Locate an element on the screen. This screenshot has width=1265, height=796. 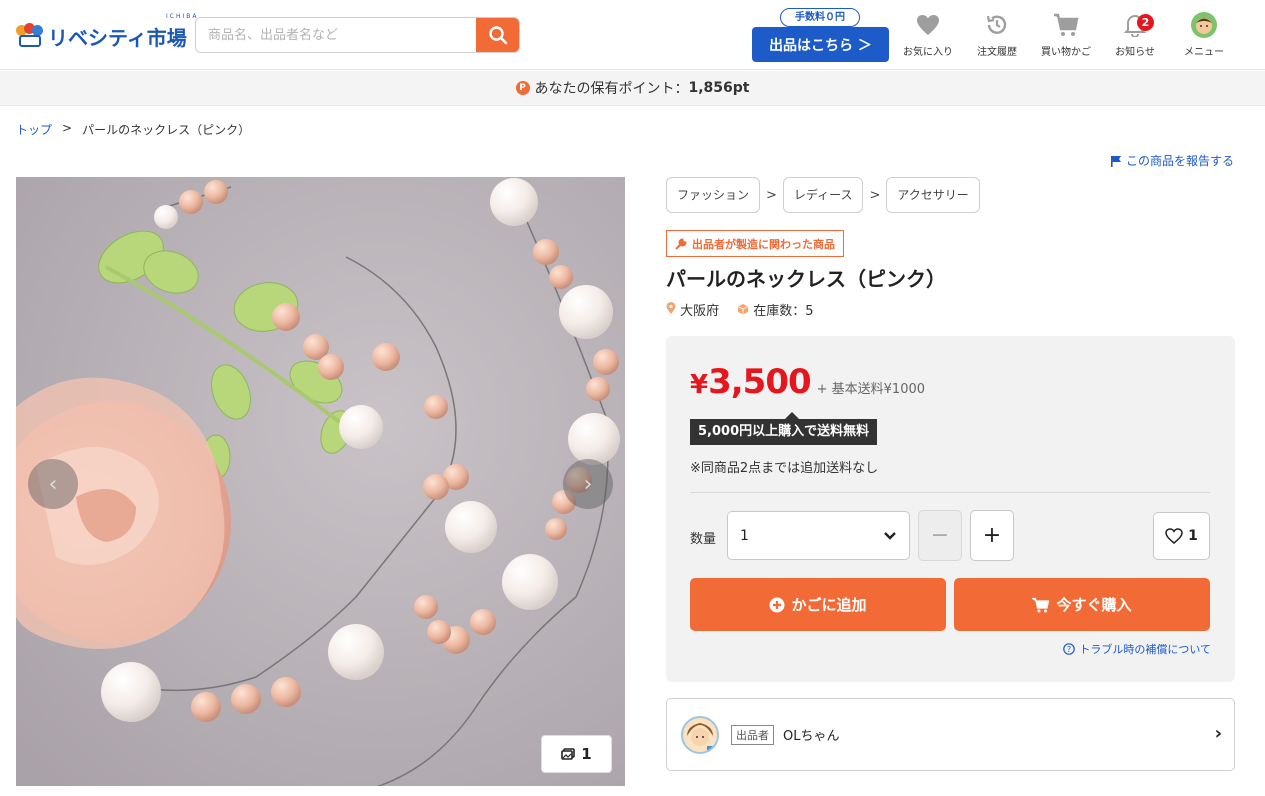
buy-now-button: 今すぐ購入 is located at coordinates (1082, 604).